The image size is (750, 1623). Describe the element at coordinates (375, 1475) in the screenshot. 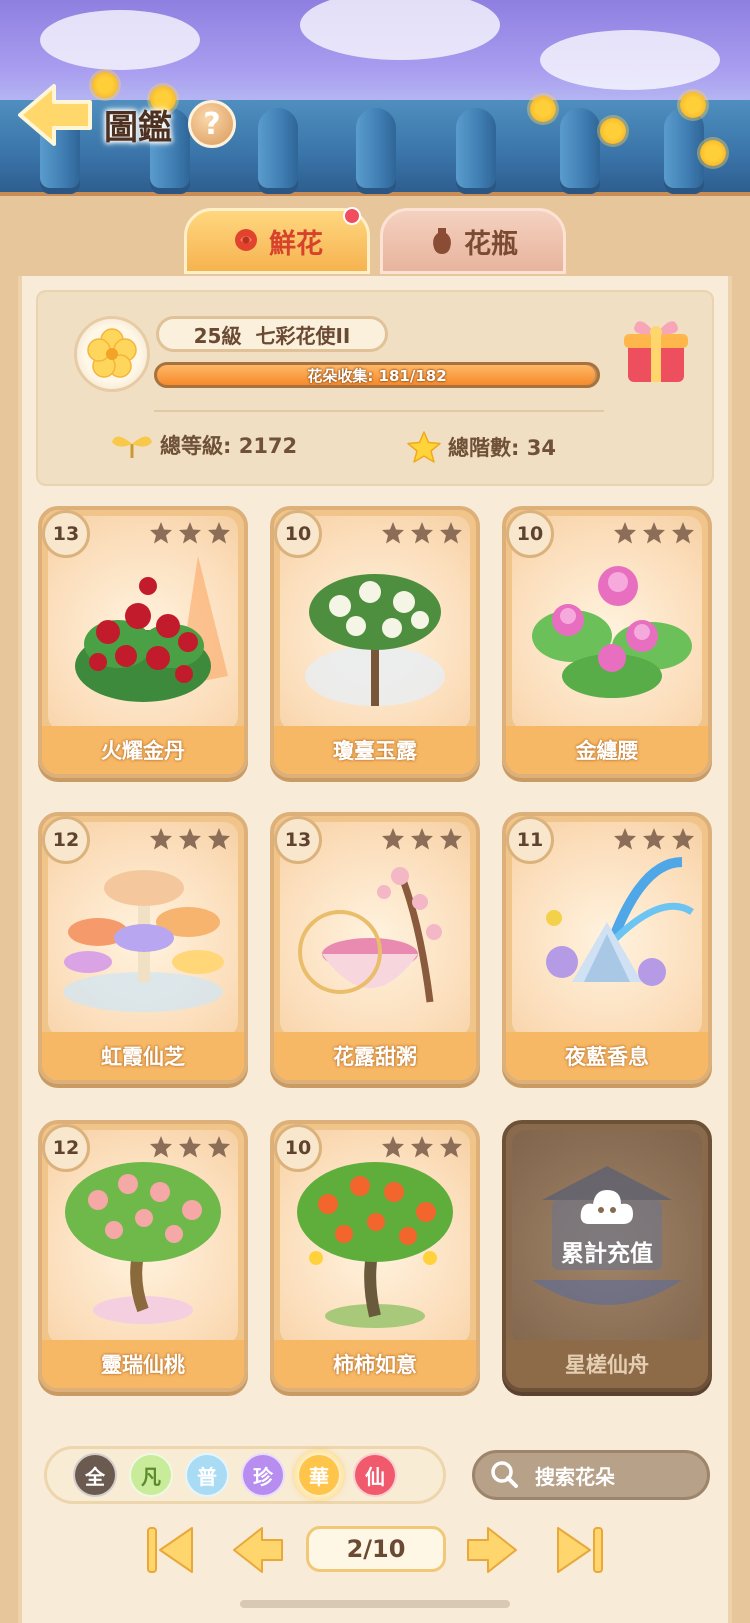

I see `filter-immortal: 仙` at that location.